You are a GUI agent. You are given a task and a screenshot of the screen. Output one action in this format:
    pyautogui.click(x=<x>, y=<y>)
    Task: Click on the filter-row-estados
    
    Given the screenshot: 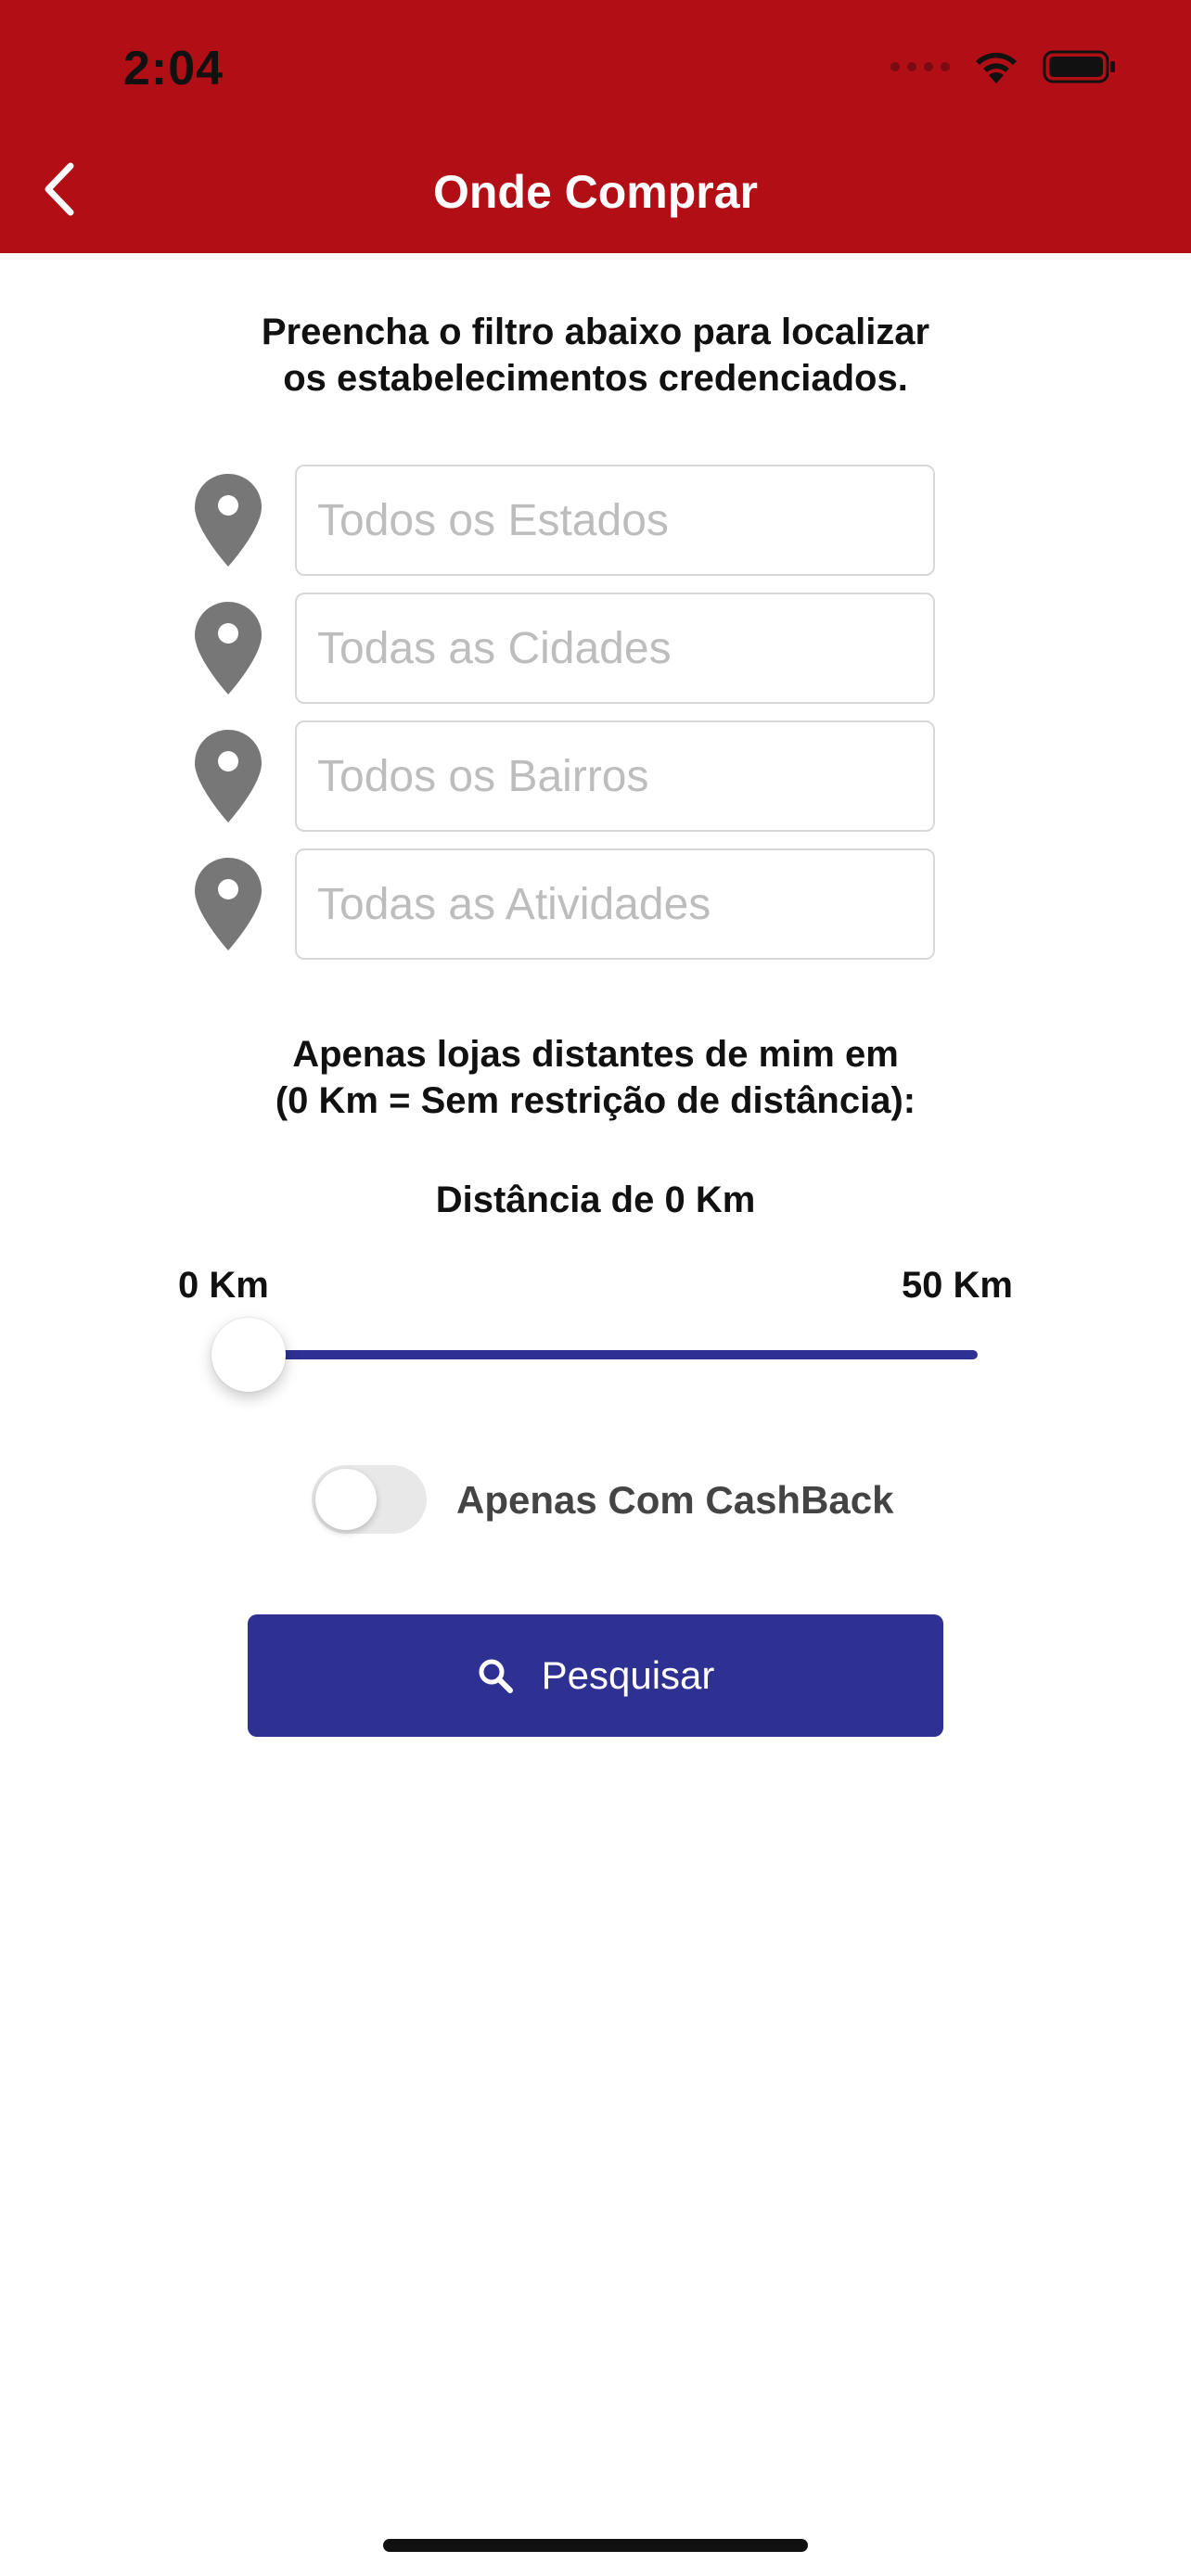 What is the action you would take?
    pyautogui.click(x=595, y=521)
    